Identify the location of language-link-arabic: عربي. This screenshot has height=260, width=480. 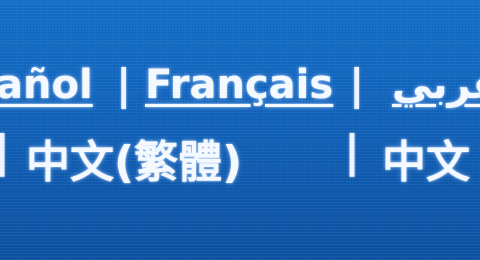
(436, 85).